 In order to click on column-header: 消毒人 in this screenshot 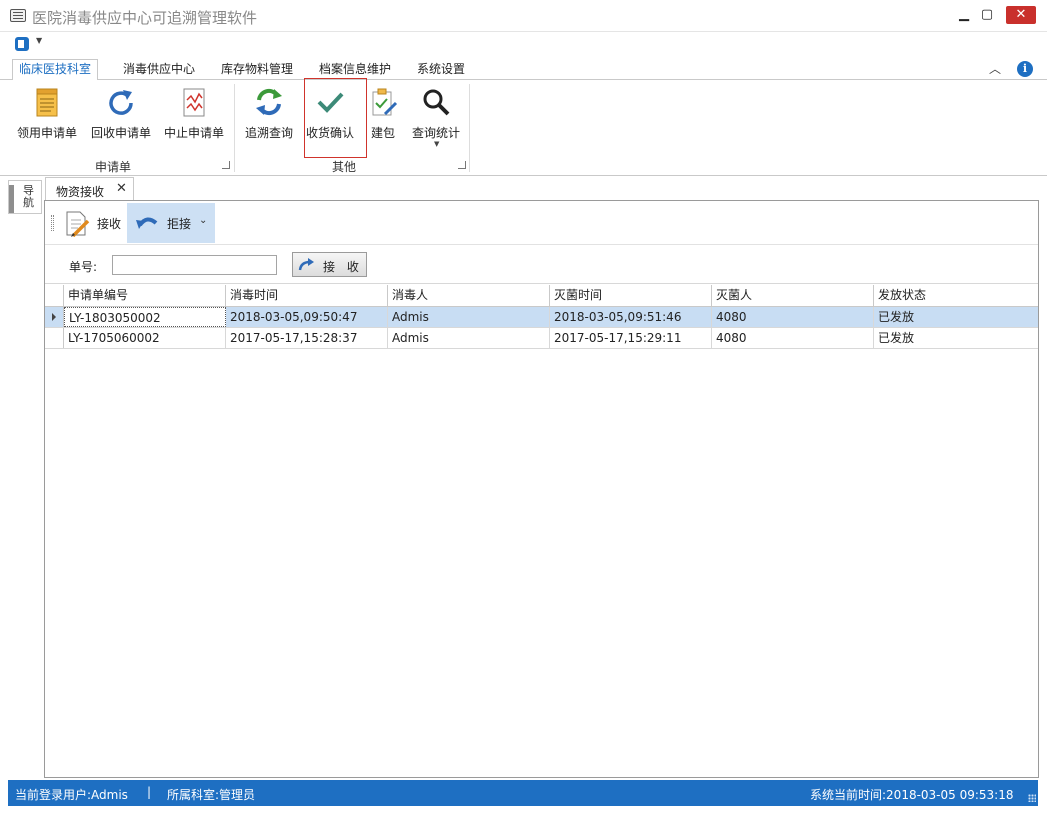, I will do `click(469, 296)`.